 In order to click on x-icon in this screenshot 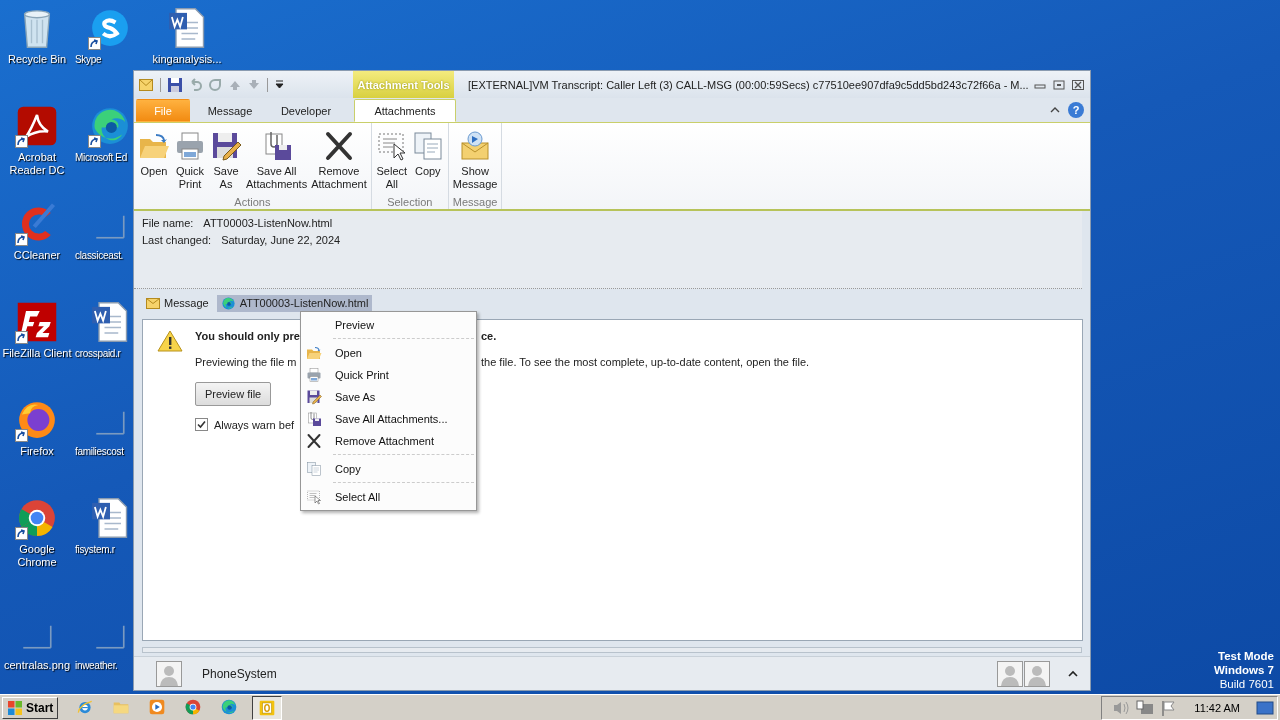, I will do `click(314, 441)`.